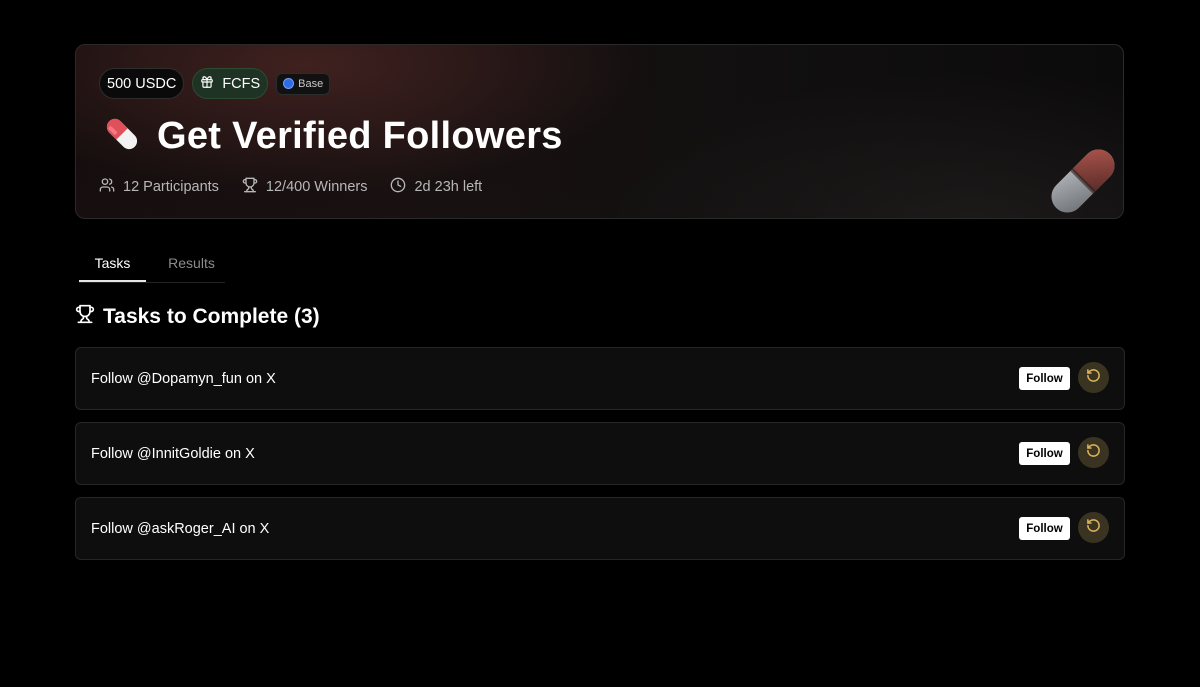 This screenshot has height=687, width=1200. I want to click on section-title: Tasks to Complete (3), so click(211, 316).